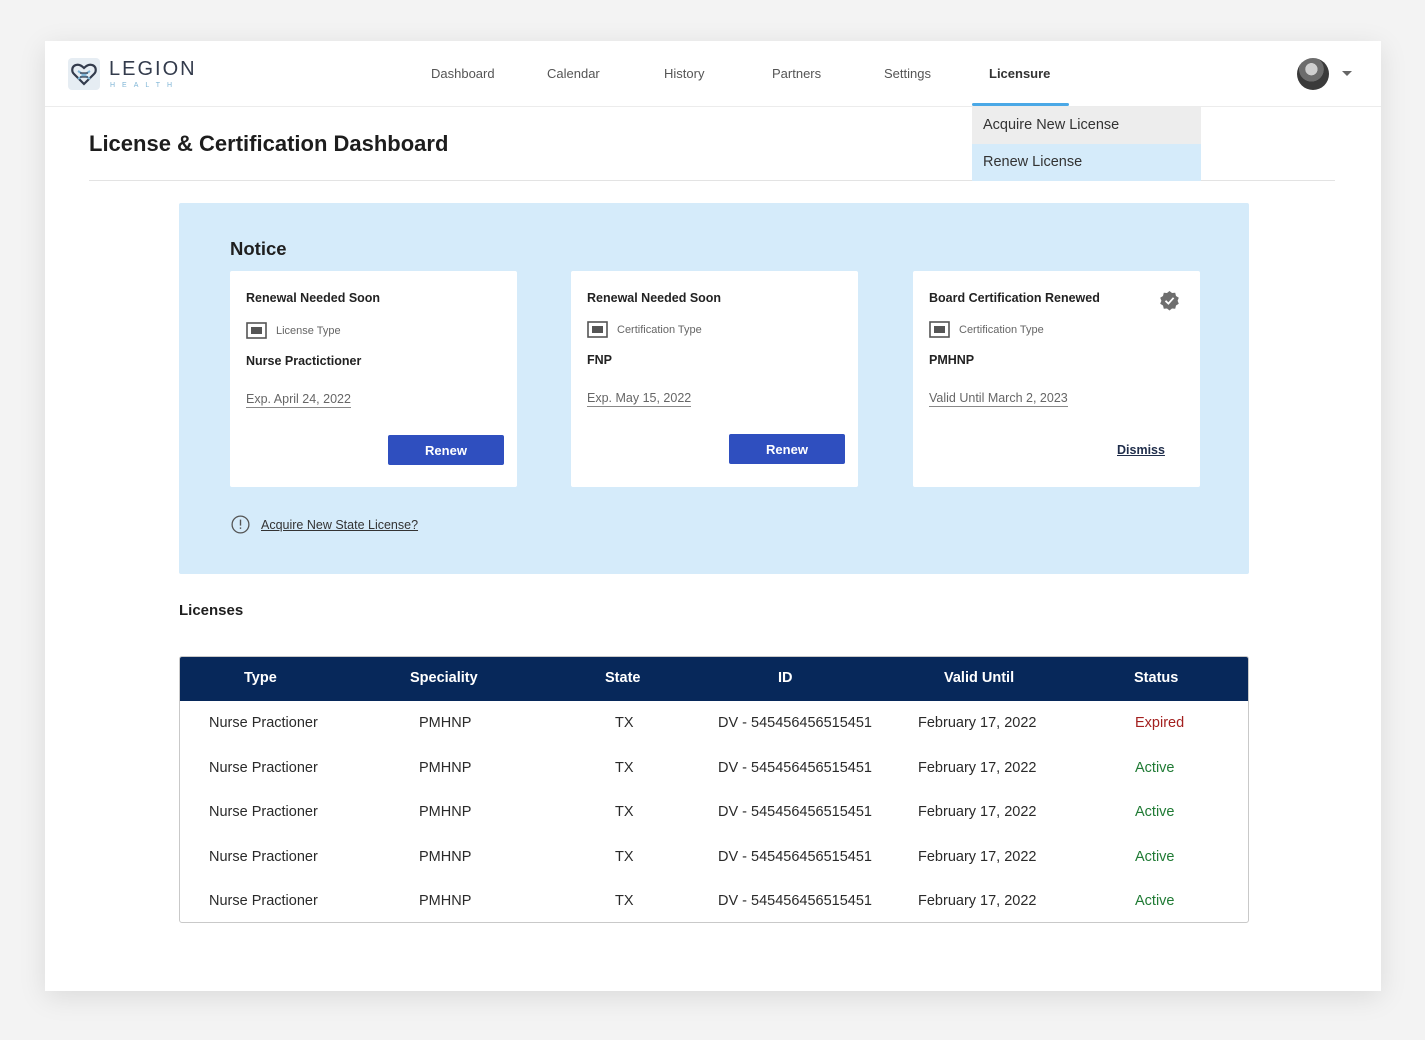 The height and width of the screenshot is (1040, 1425). Describe the element at coordinates (599, 360) in the screenshot. I see `card-value: FNP` at that location.